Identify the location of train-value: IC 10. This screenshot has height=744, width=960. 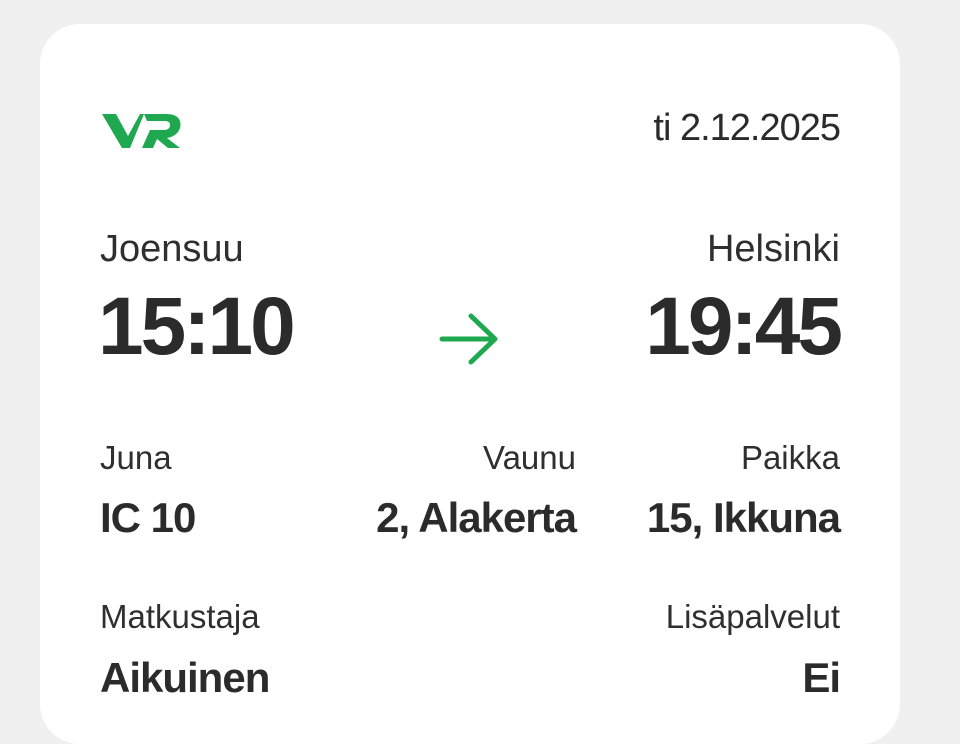
(148, 517).